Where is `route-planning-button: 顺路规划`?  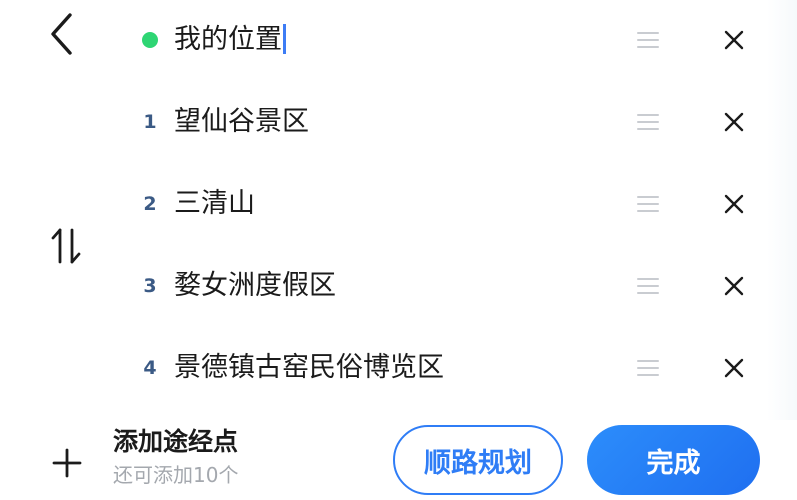
route-planning-button: 顺路规划 is located at coordinates (478, 460).